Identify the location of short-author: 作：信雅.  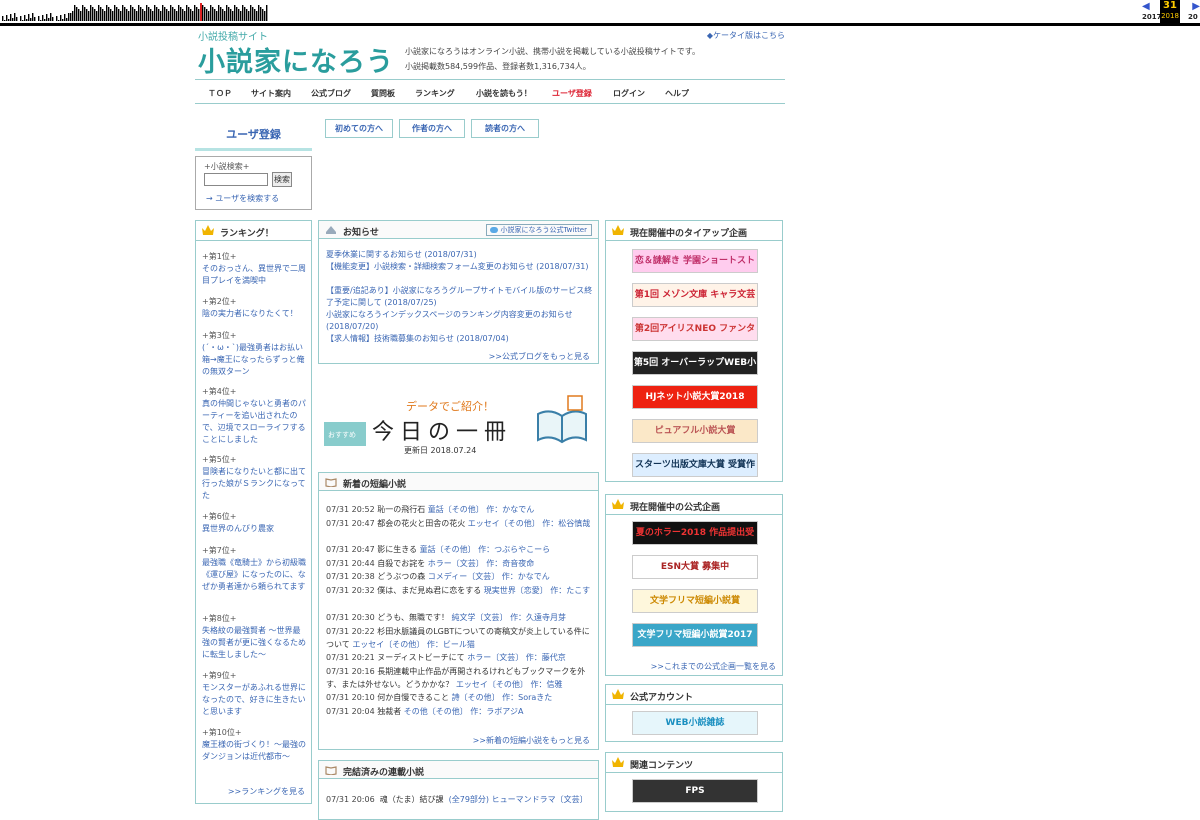
(546, 684).